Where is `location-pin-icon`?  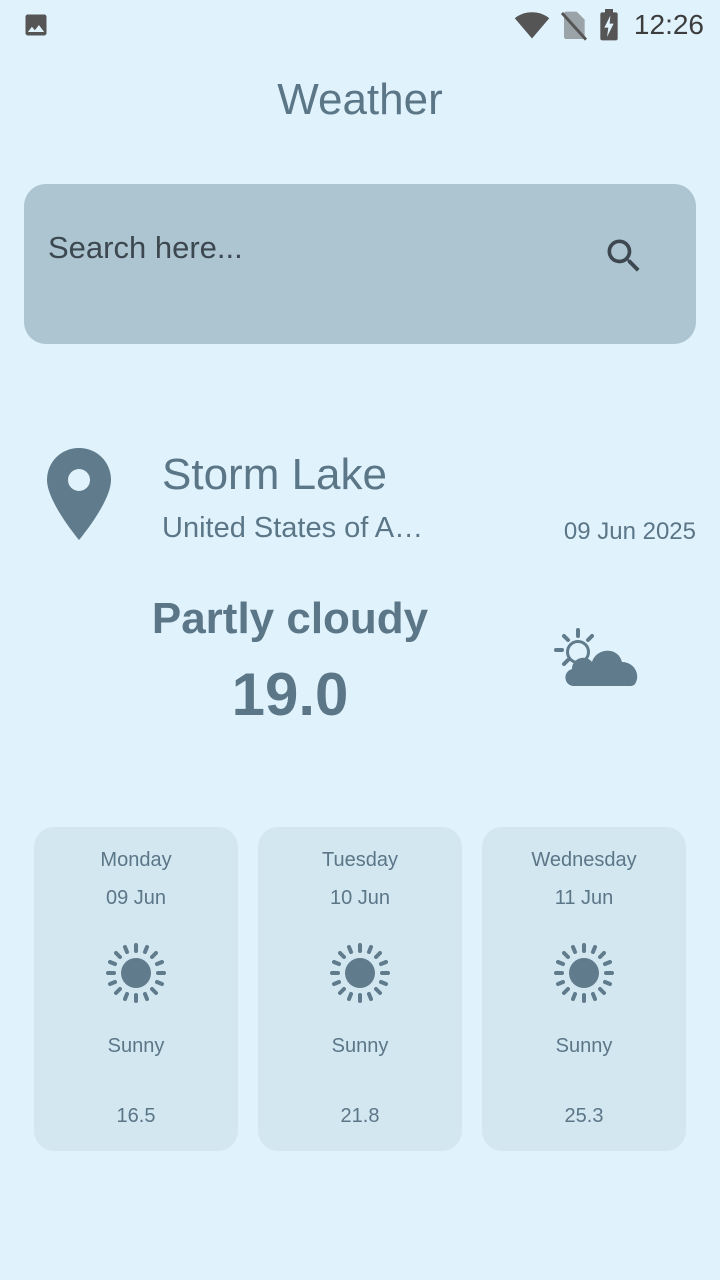
location-pin-icon is located at coordinates (79, 494).